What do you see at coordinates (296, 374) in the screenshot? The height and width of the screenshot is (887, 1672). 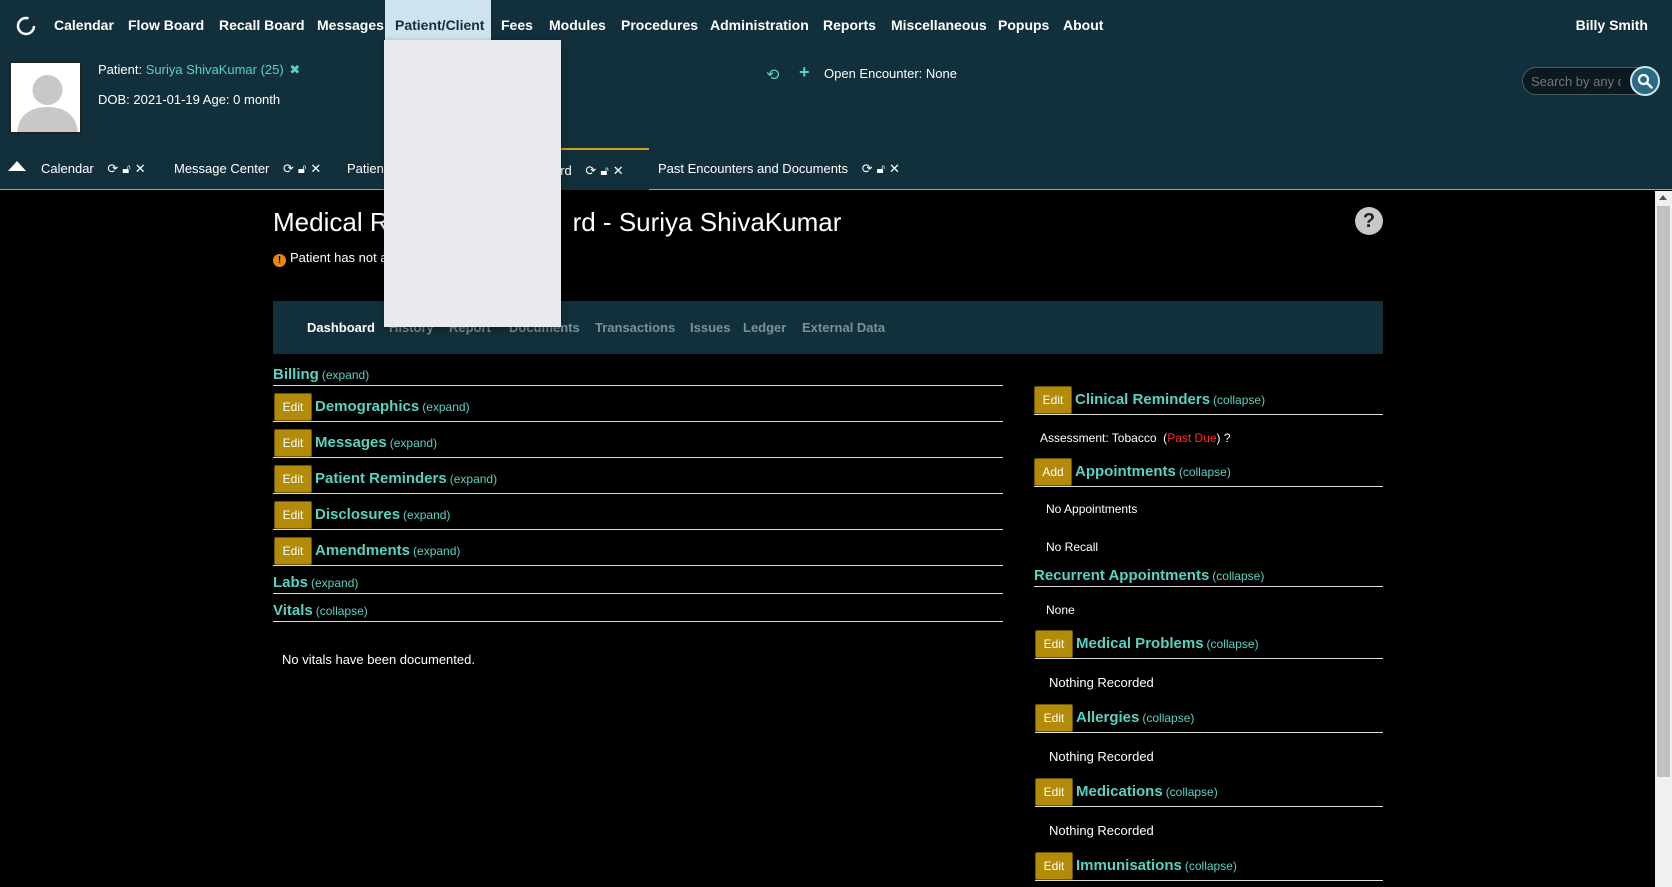 I see `section-title: Billing` at bounding box center [296, 374].